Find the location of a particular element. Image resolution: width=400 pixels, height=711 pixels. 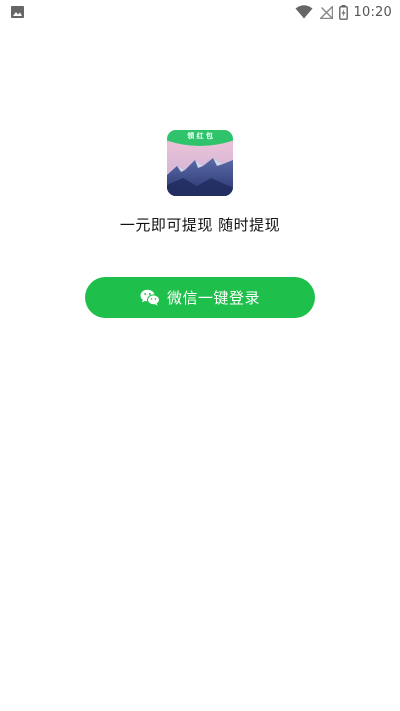

battery-charging-icon is located at coordinates (343, 12).